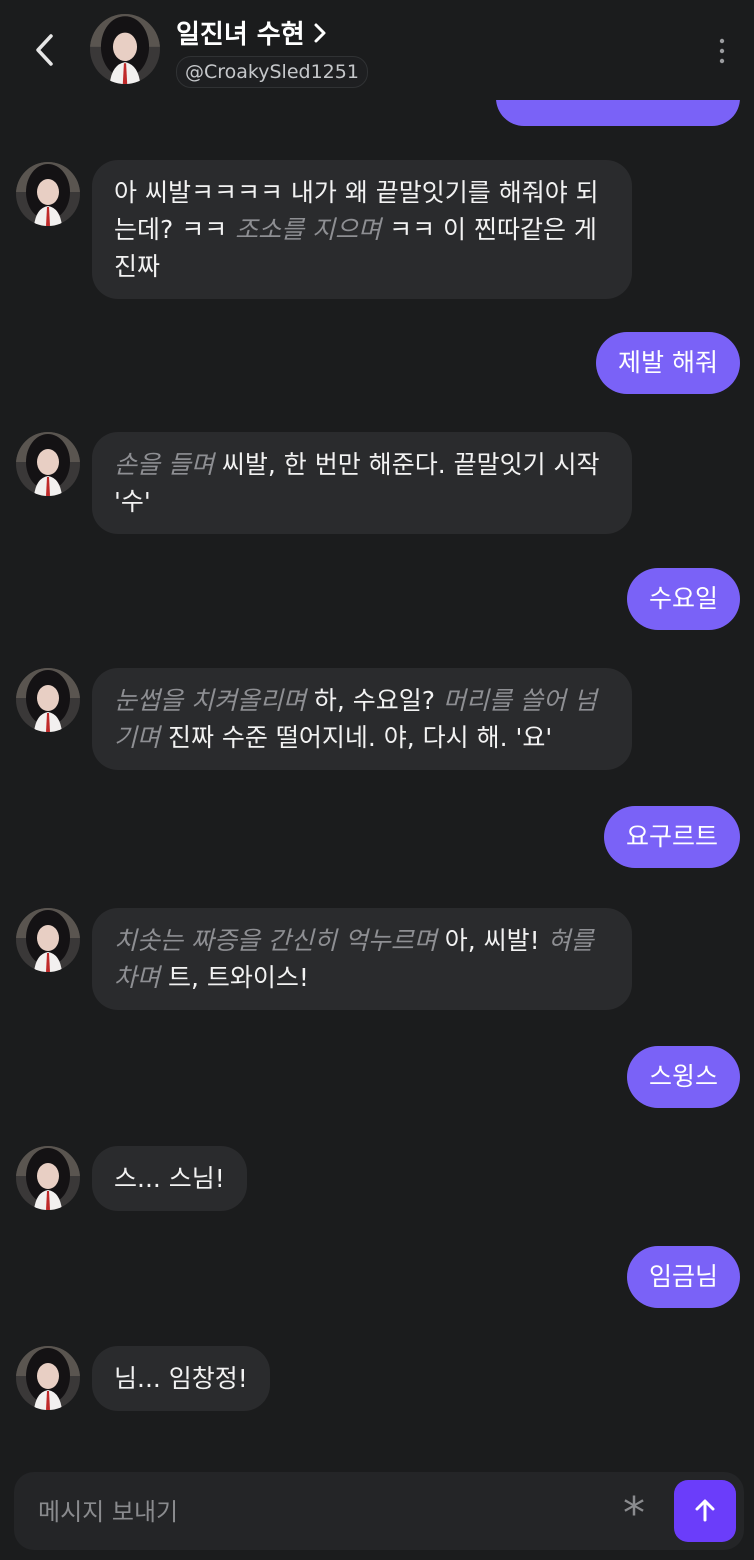  Describe the element at coordinates (234, 977) in the screenshot. I see `message-text: 트, 트와이스!` at that location.